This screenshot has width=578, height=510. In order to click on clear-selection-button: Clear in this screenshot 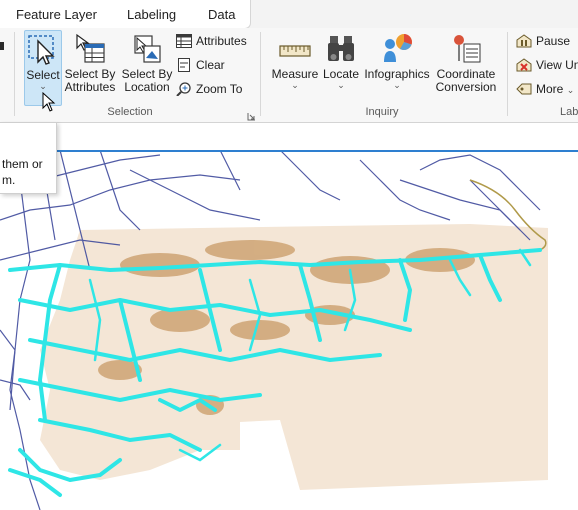, I will do `click(200, 68)`.